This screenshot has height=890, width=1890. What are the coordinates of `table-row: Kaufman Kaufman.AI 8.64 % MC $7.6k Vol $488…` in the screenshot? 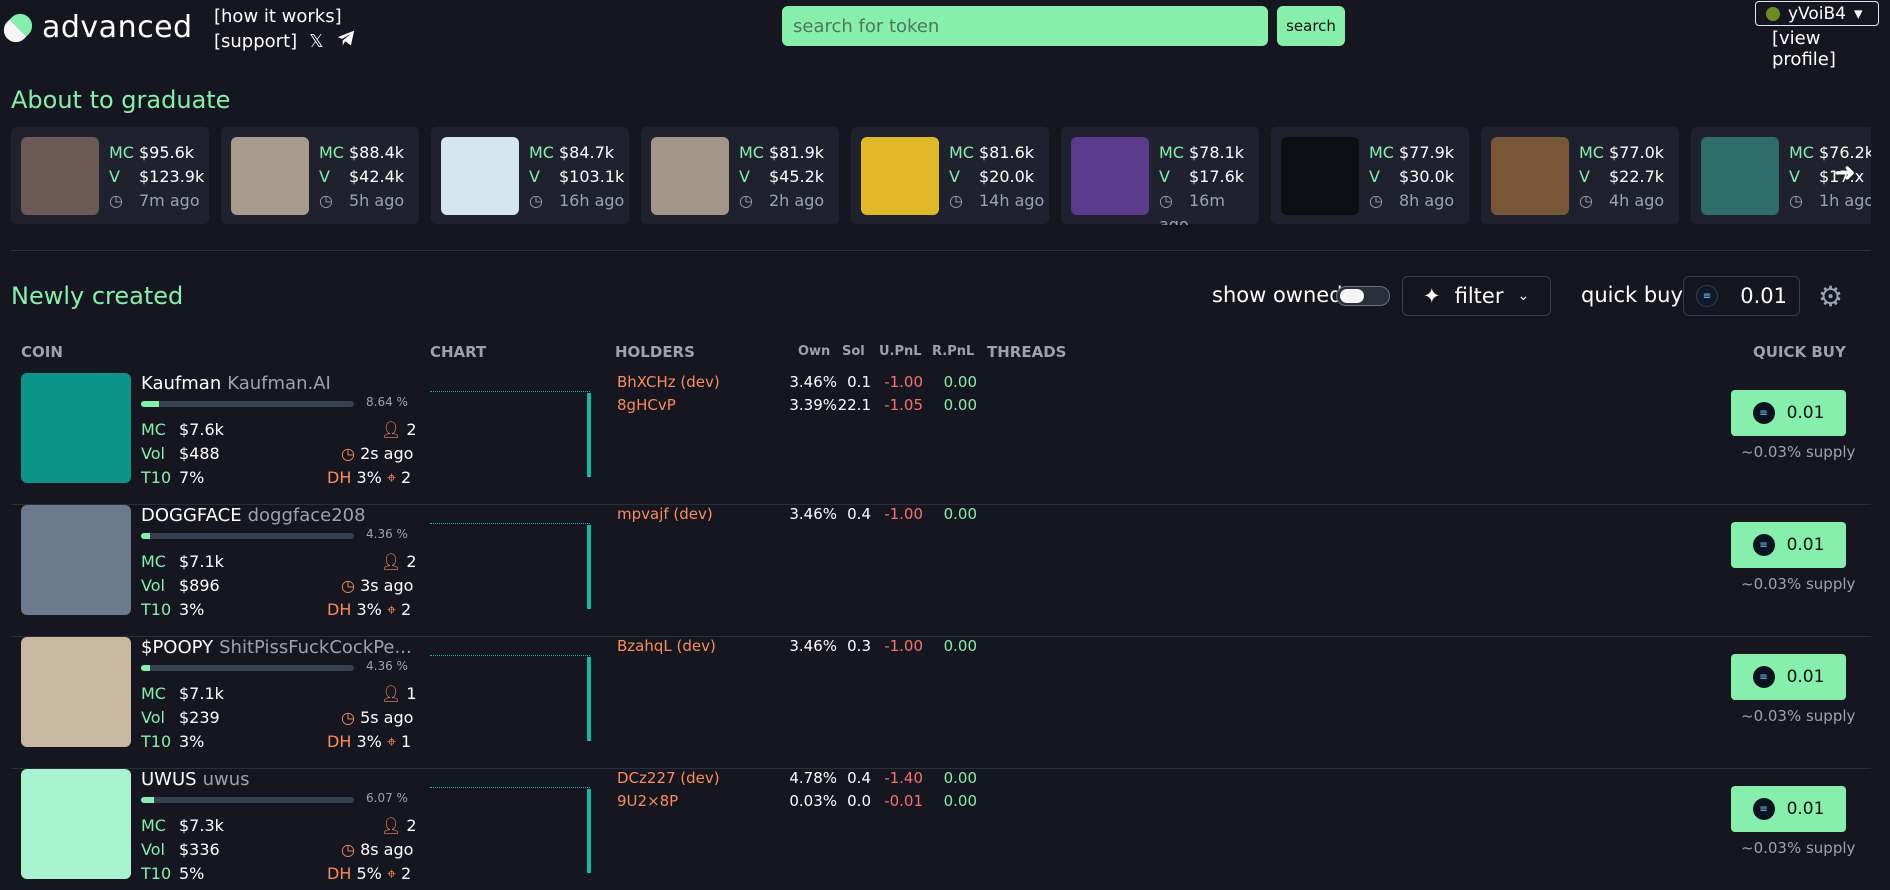 It's located at (941, 439).